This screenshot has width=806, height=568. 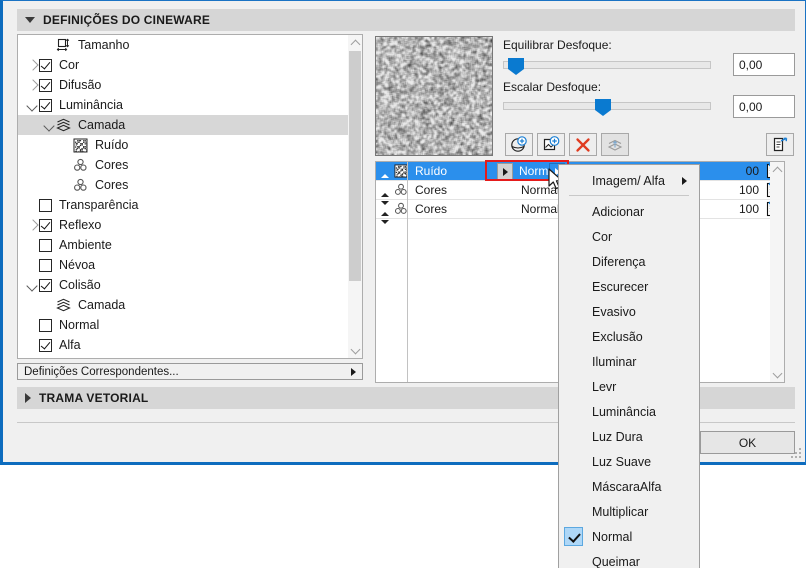 What do you see at coordinates (629, 486) in the screenshot?
I see `menu-item-m-scaraalfa: MáscaraAlfa` at bounding box center [629, 486].